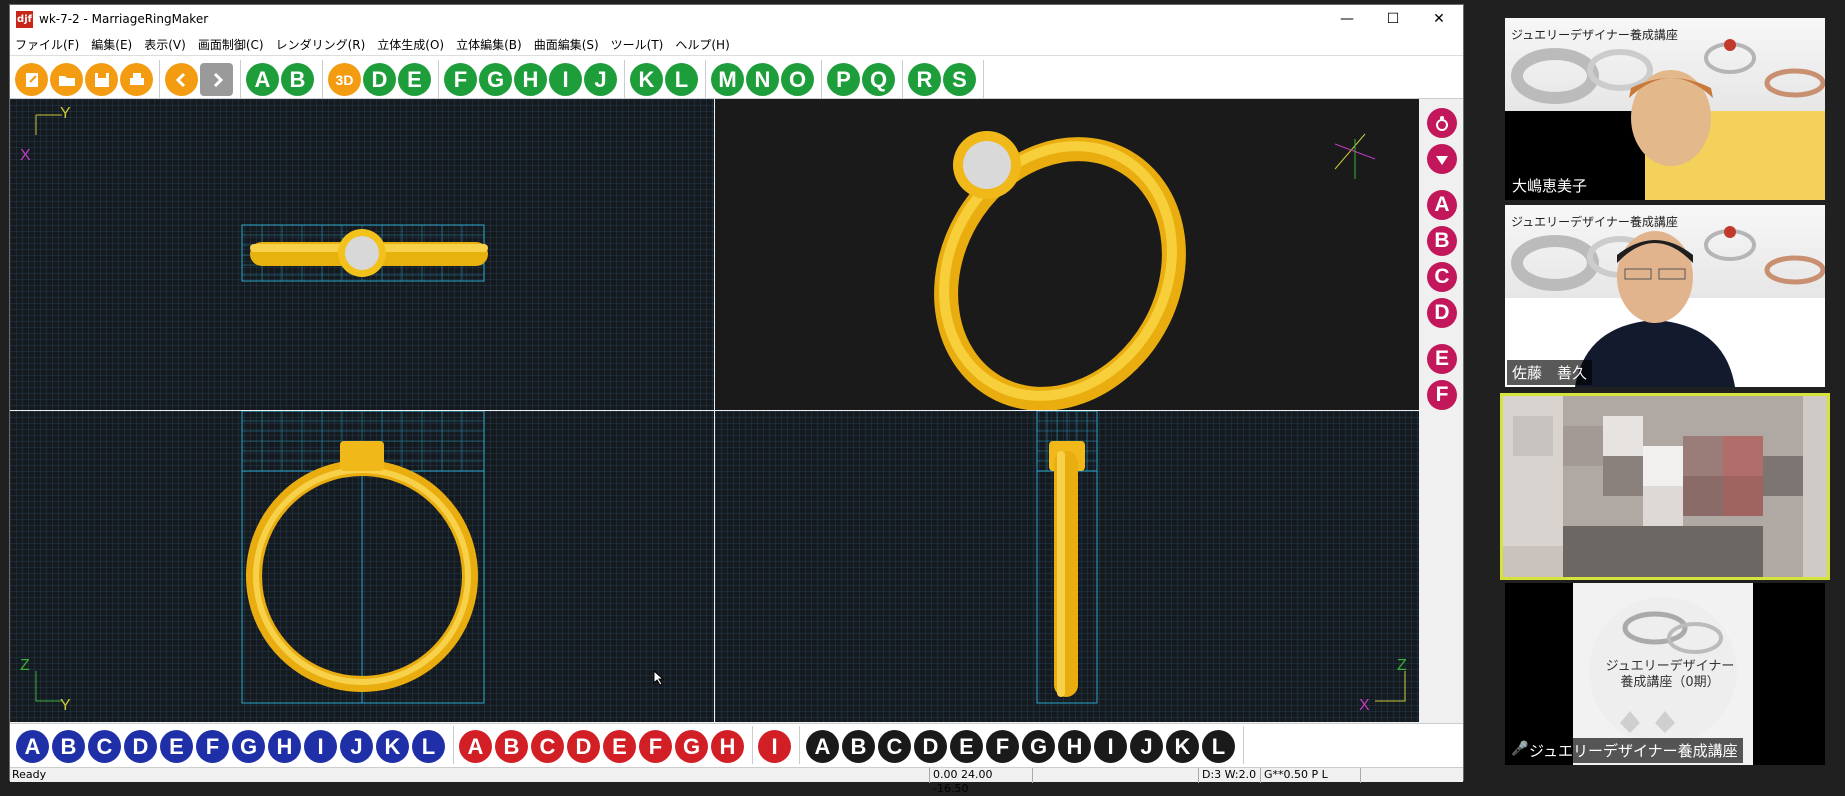 The width and height of the screenshot is (1845, 796). What do you see at coordinates (1146, 746) in the screenshot?
I see `black-j-button: J` at bounding box center [1146, 746].